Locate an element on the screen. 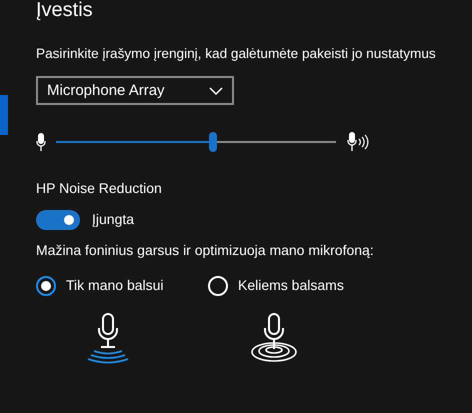 The width and height of the screenshot is (472, 413). section-title: Įvestis is located at coordinates (64, 11).